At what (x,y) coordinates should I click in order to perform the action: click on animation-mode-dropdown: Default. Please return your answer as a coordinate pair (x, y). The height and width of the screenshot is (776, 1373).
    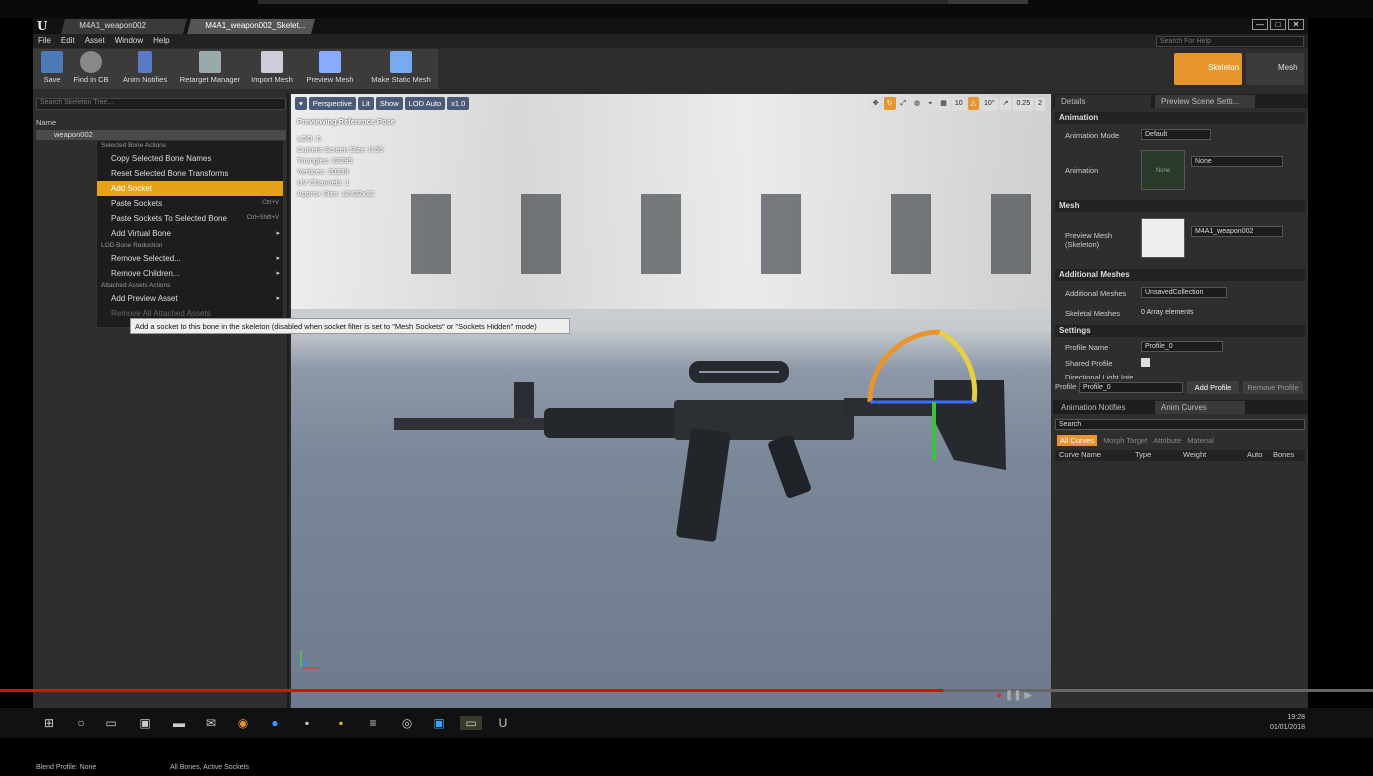
    Looking at the image, I should click on (1176, 134).